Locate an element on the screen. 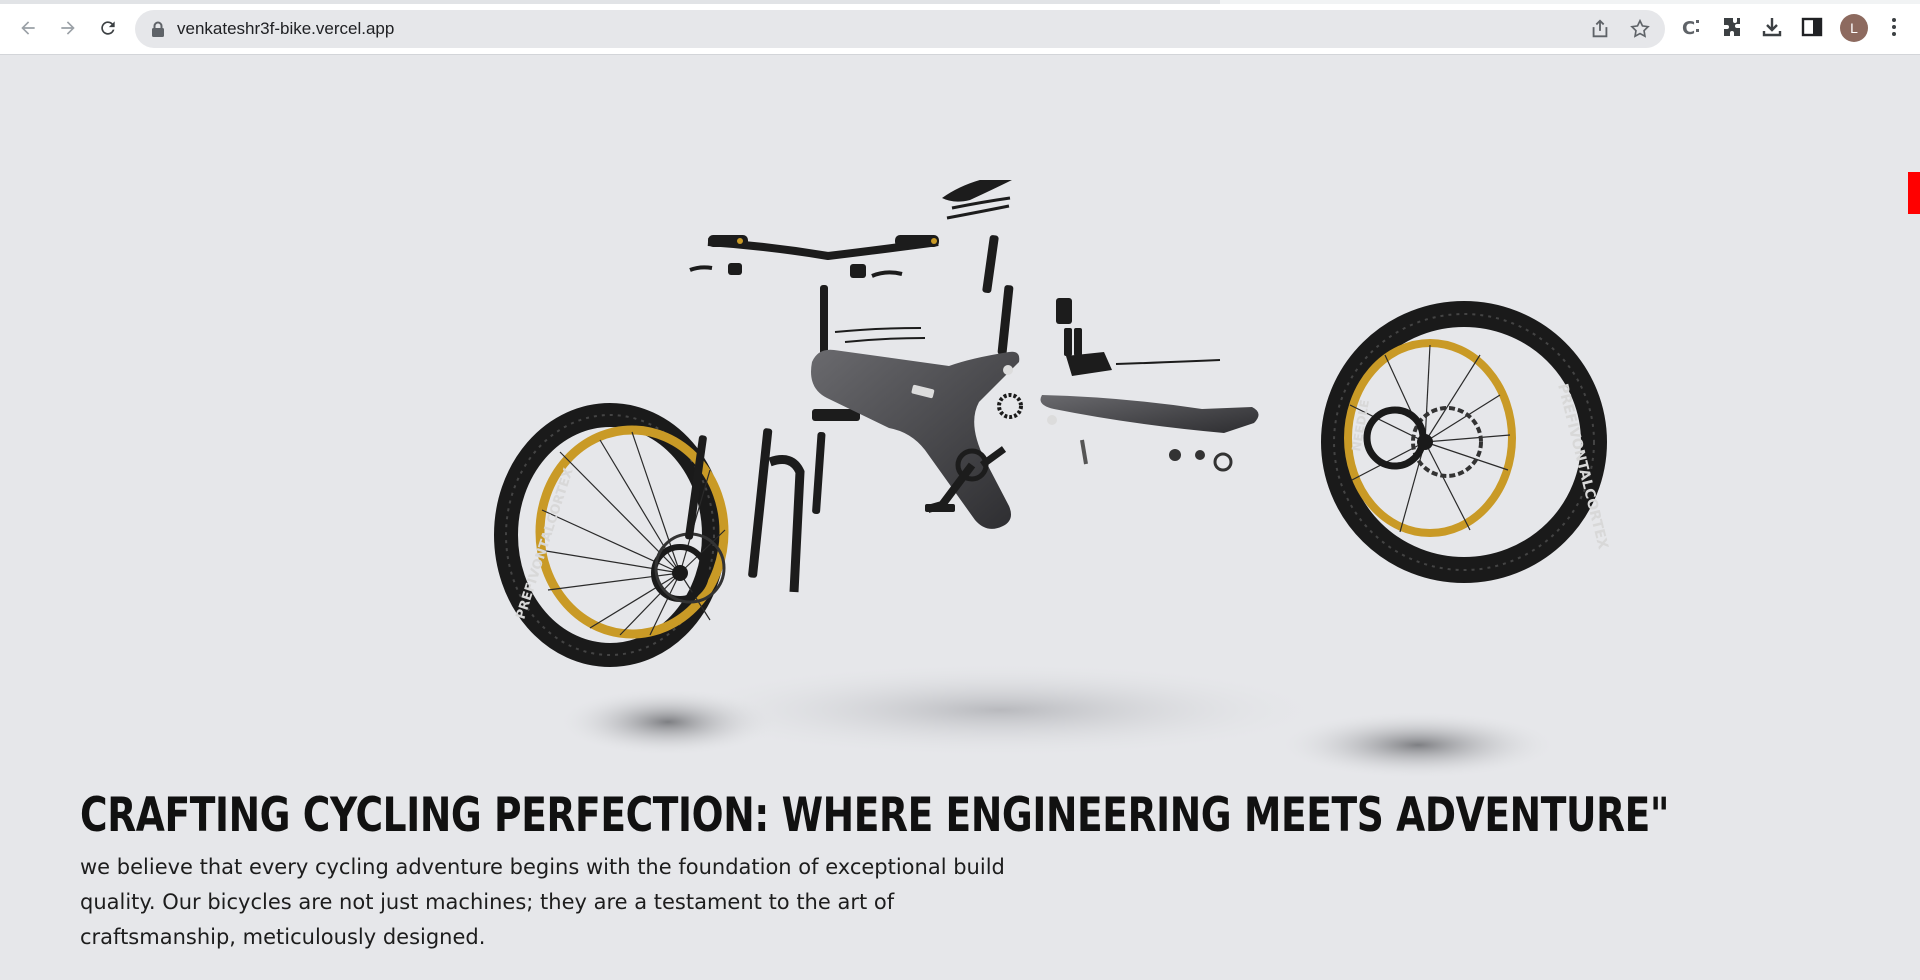  profile-avatar: L is located at coordinates (1854, 28).